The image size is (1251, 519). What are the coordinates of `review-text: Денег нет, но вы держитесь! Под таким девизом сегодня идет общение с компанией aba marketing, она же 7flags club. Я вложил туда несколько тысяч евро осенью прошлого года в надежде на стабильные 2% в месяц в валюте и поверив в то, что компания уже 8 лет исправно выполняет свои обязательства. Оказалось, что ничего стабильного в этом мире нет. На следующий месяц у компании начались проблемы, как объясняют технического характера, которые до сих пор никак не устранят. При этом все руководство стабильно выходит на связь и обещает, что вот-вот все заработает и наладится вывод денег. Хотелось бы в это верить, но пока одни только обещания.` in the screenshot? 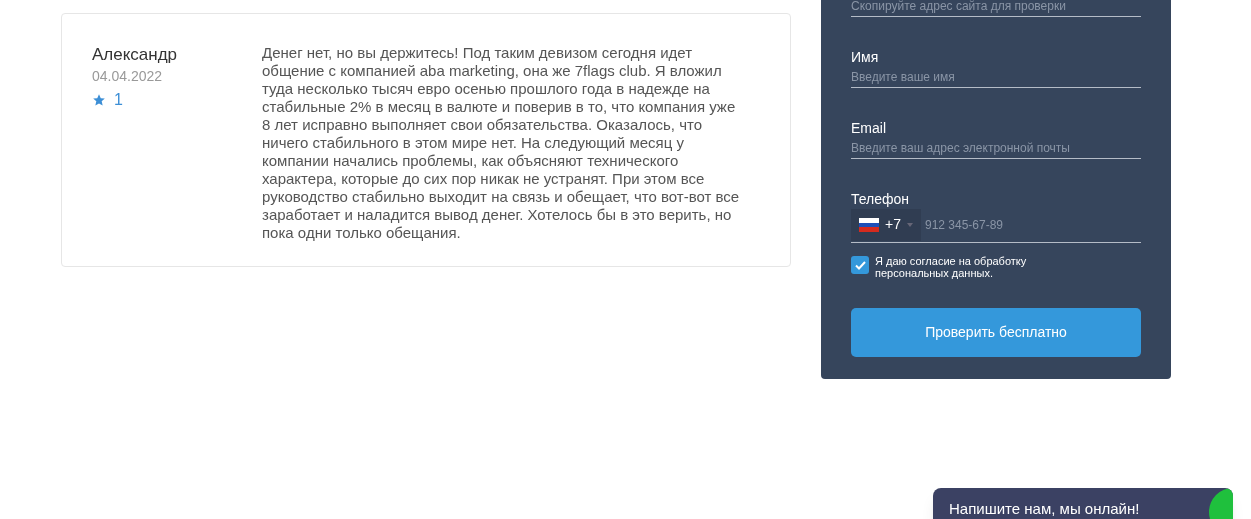 It's located at (501, 143).